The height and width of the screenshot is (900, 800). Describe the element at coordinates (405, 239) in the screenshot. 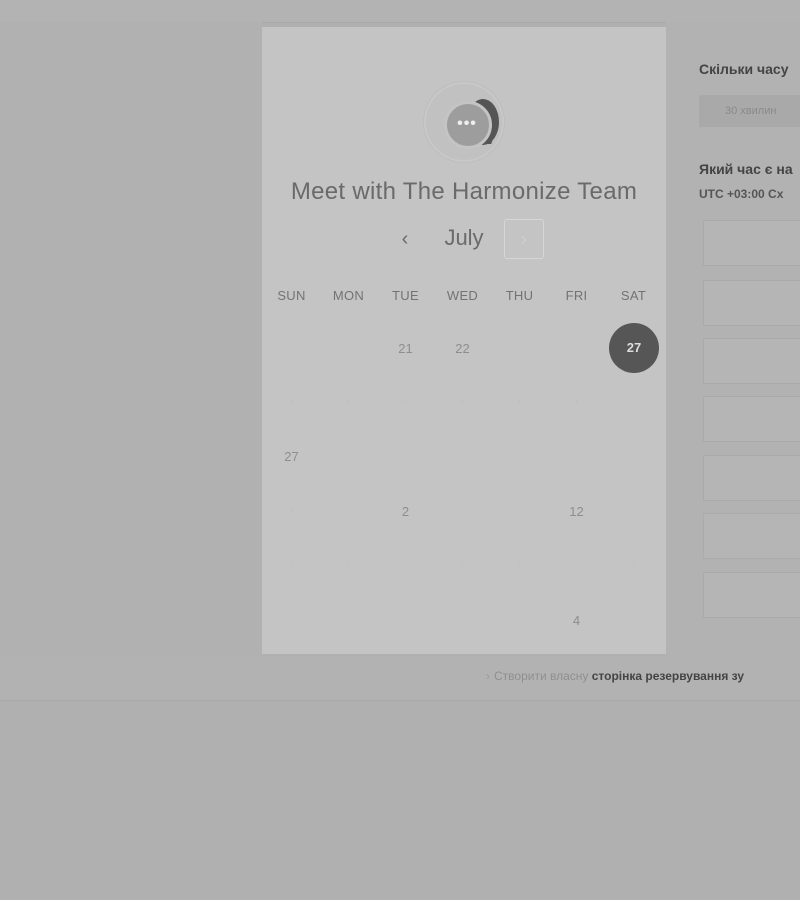

I see `prev-month-button: ‹` at that location.